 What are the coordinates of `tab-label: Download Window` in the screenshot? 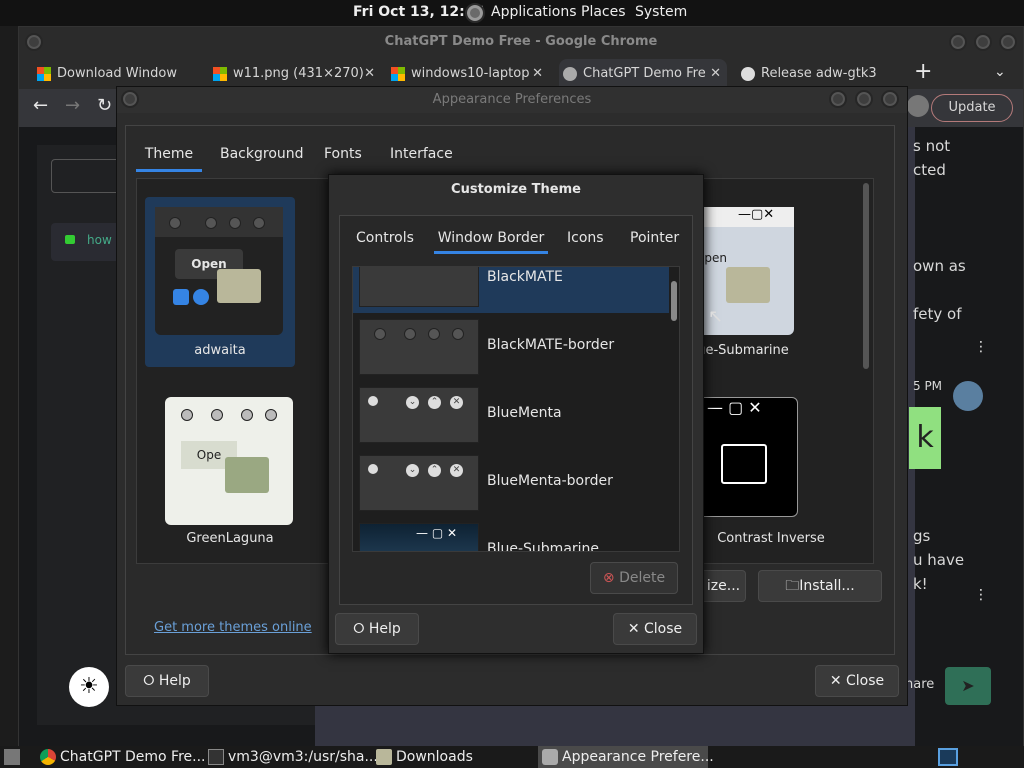 It's located at (117, 73).